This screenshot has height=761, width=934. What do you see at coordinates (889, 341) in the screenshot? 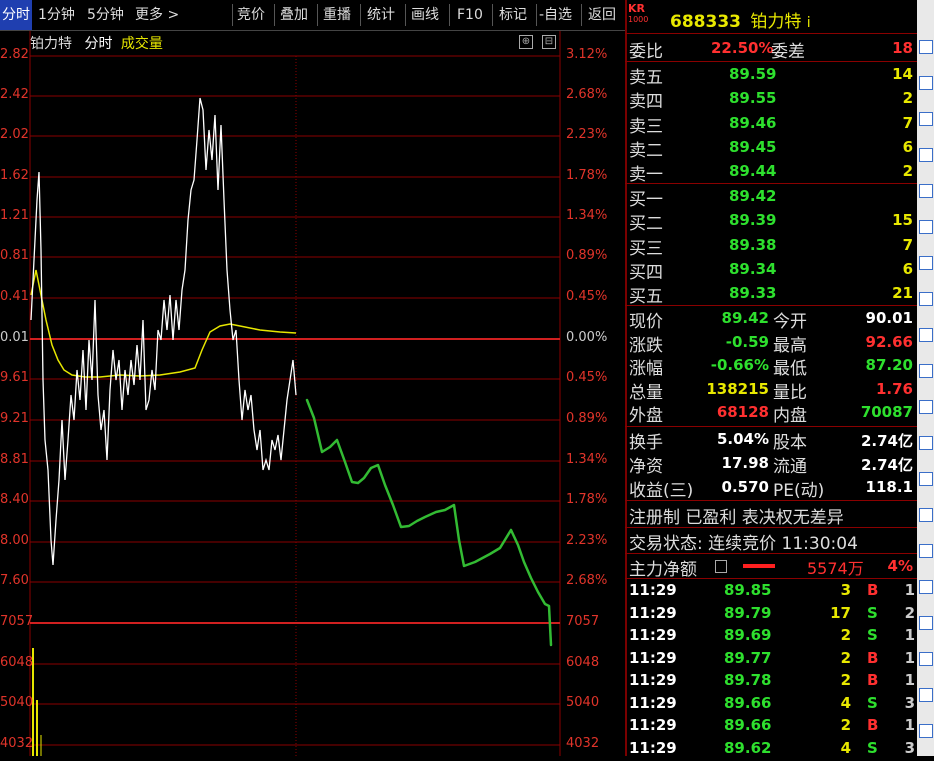
I see `stat-value: 92.66` at bounding box center [889, 341].